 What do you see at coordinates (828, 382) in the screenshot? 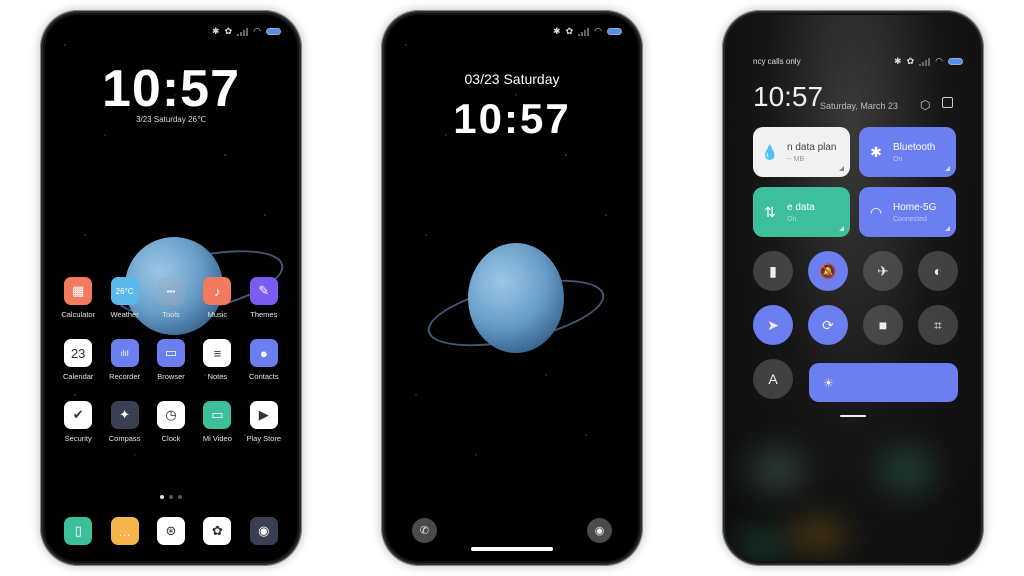
I see `brightness-icon: ☀` at bounding box center [828, 382].